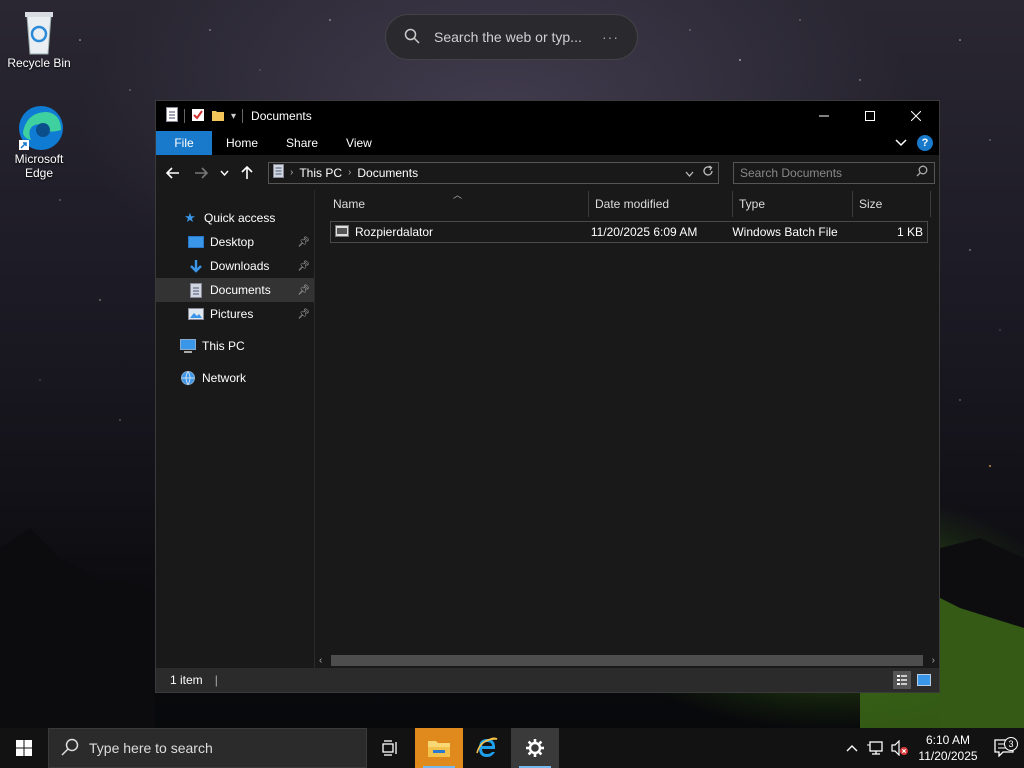 This screenshot has height=768, width=1024. I want to click on tab-file: File, so click(184, 143).